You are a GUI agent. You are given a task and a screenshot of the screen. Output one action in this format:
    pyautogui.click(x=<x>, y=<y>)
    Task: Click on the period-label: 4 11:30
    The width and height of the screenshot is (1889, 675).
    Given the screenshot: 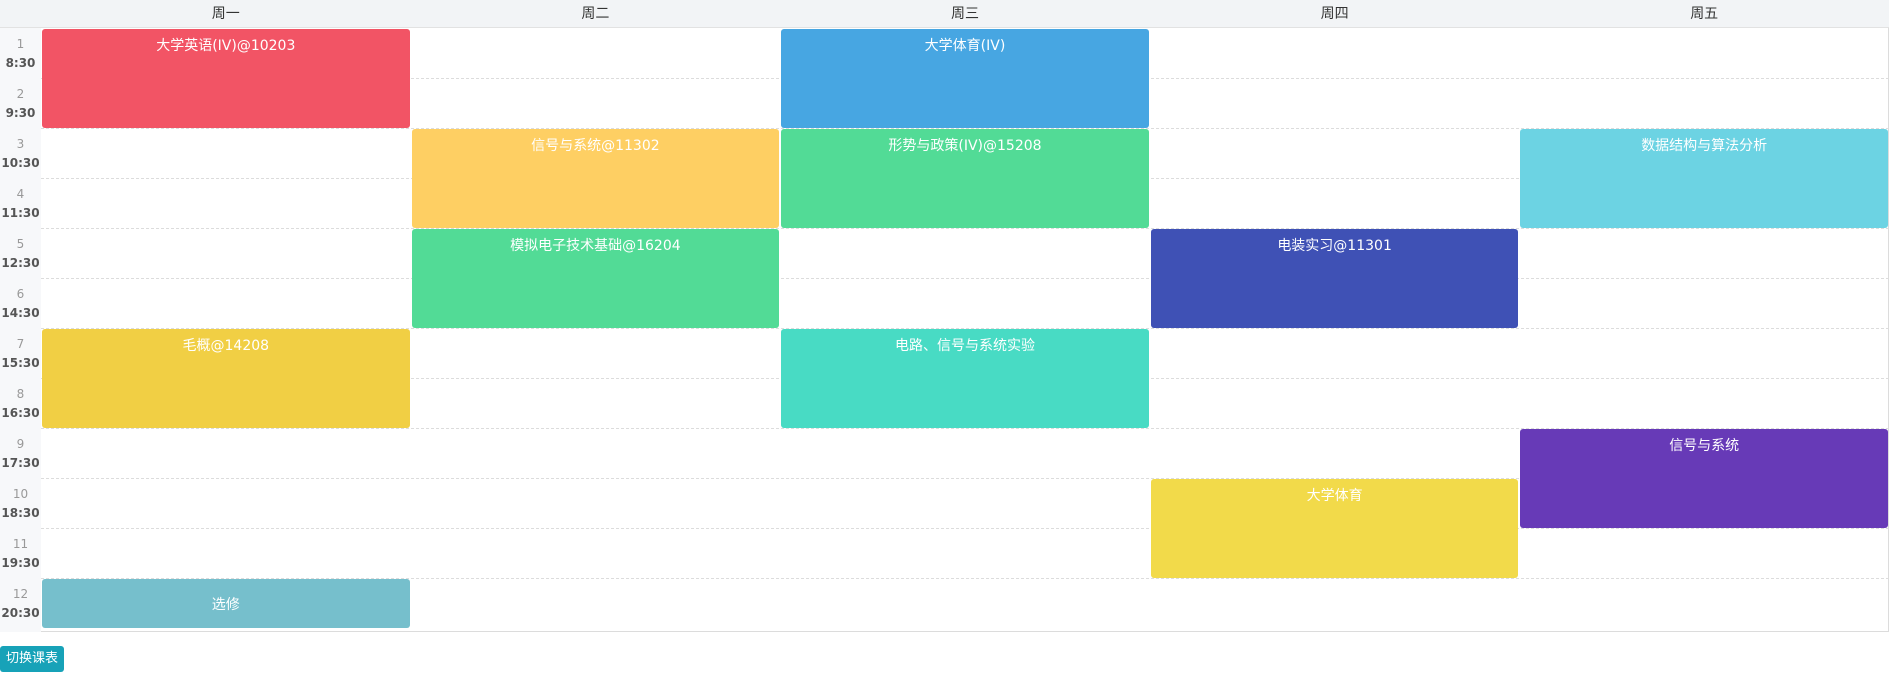 What is the action you would take?
    pyautogui.click(x=20, y=203)
    